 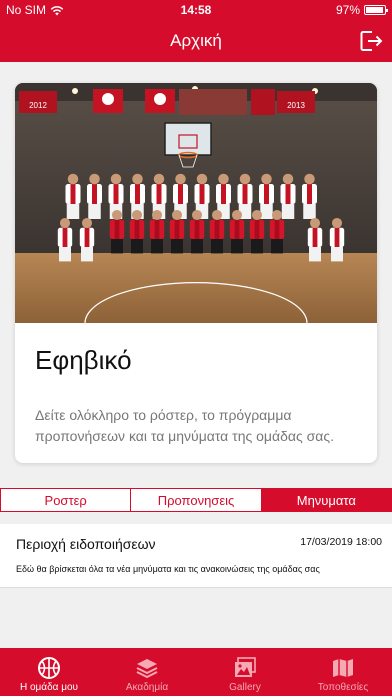 I want to click on segment-roster: Ροστερ, so click(x=65, y=500).